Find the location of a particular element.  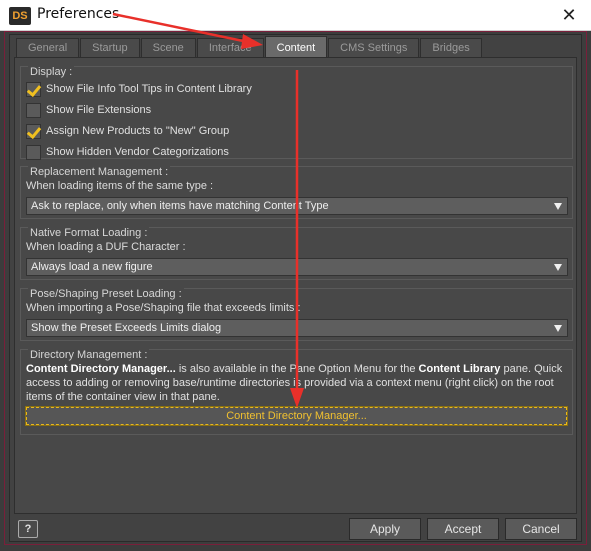

option-label: Assign New Products to "New" Group is located at coordinates (138, 131).